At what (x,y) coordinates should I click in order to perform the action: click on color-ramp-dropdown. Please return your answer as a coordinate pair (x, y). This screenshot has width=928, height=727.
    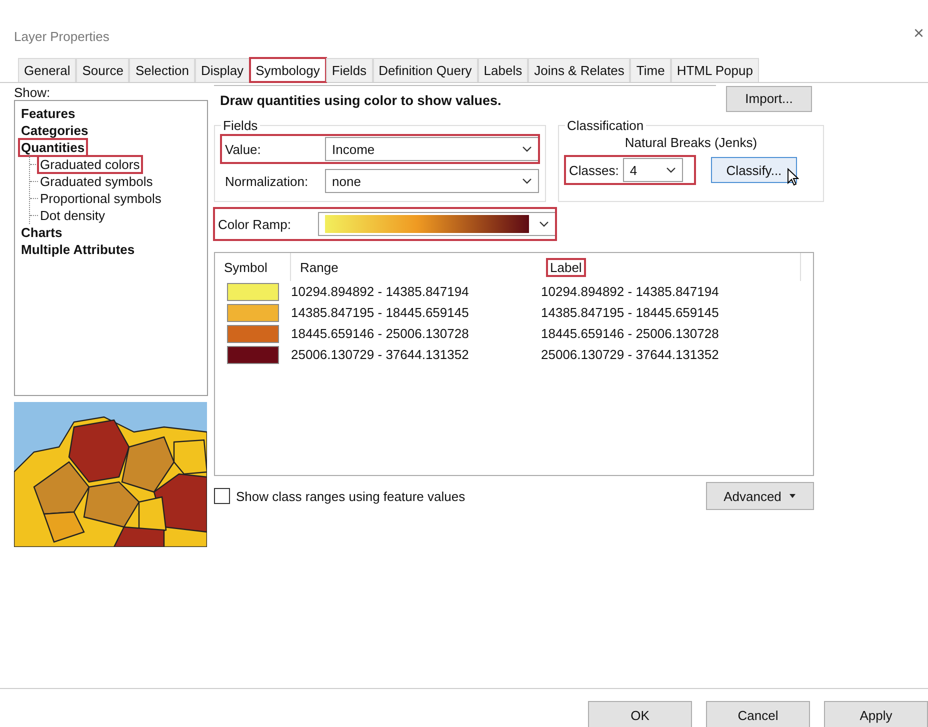
    Looking at the image, I should click on (437, 224).